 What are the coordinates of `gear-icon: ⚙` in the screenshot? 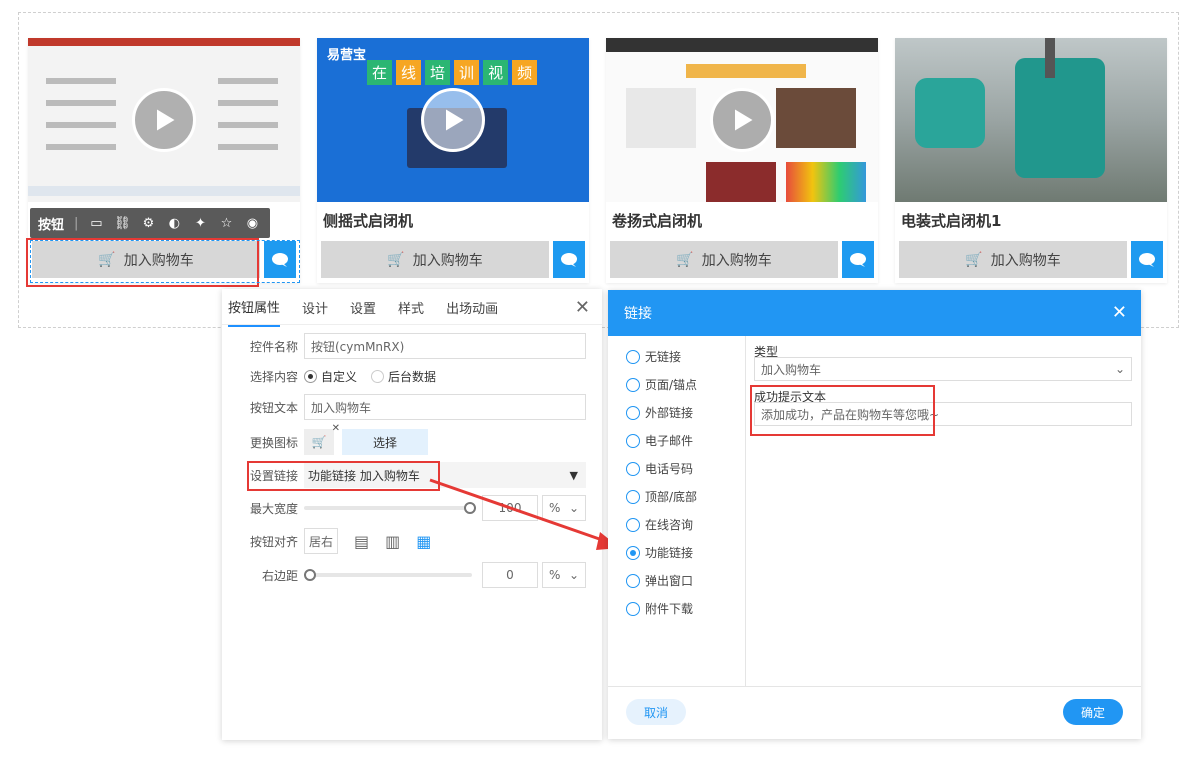 It's located at (148, 223).